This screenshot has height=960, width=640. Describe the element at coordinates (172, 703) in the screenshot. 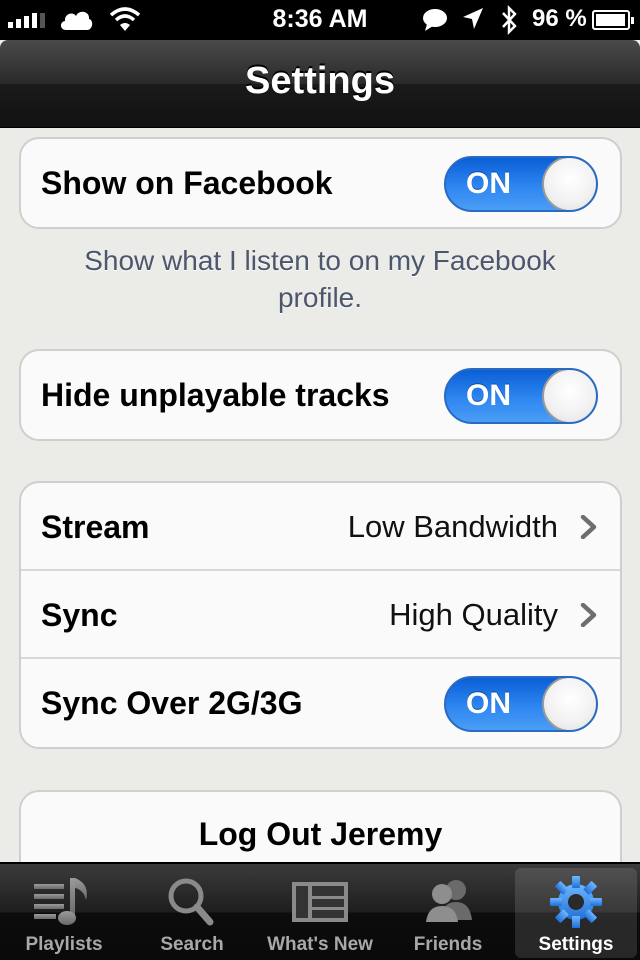

I see `sync-over-mobile-label: Sync Over 2G/3G` at that location.